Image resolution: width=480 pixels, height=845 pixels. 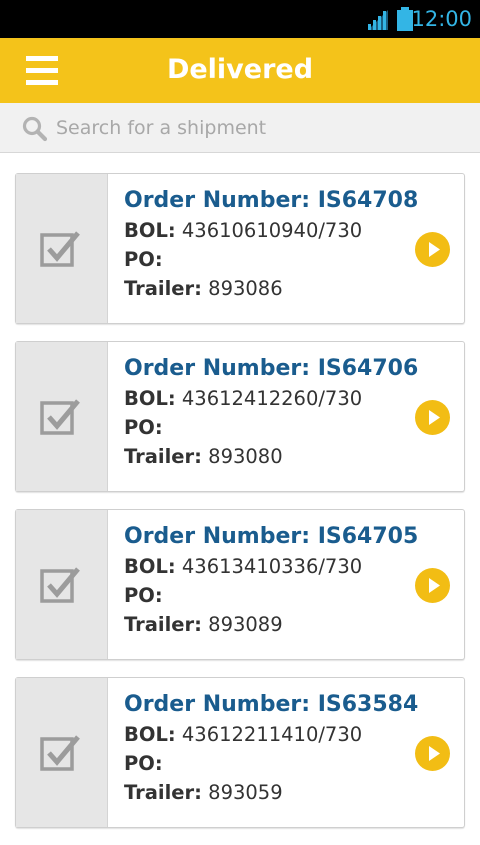 What do you see at coordinates (271, 200) in the screenshot?
I see `order-number: Order Number: IS64708` at bounding box center [271, 200].